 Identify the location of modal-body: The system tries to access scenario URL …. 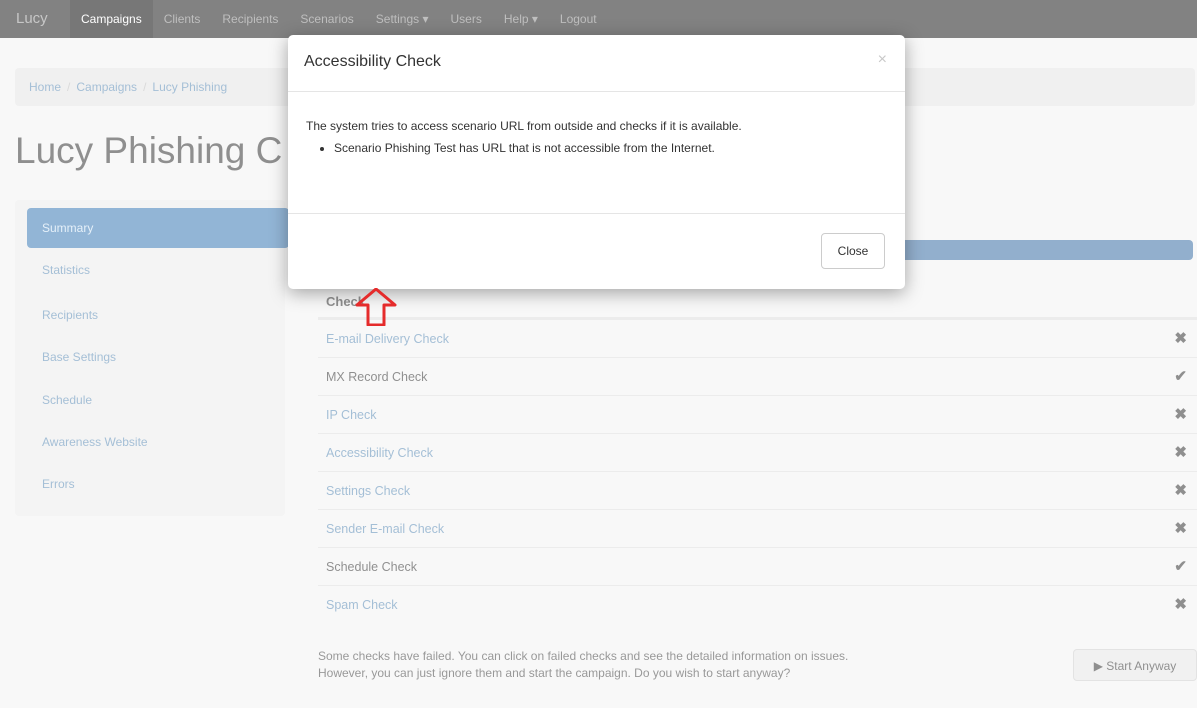
(596, 137).